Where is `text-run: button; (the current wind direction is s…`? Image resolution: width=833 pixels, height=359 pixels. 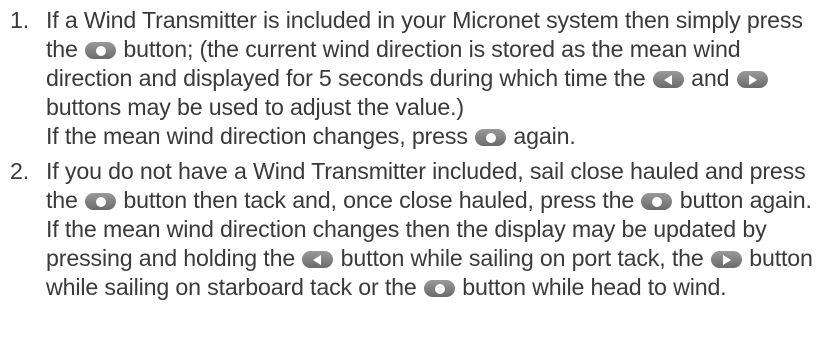 text-run: button; (the current wind direction is s… is located at coordinates (393, 63).